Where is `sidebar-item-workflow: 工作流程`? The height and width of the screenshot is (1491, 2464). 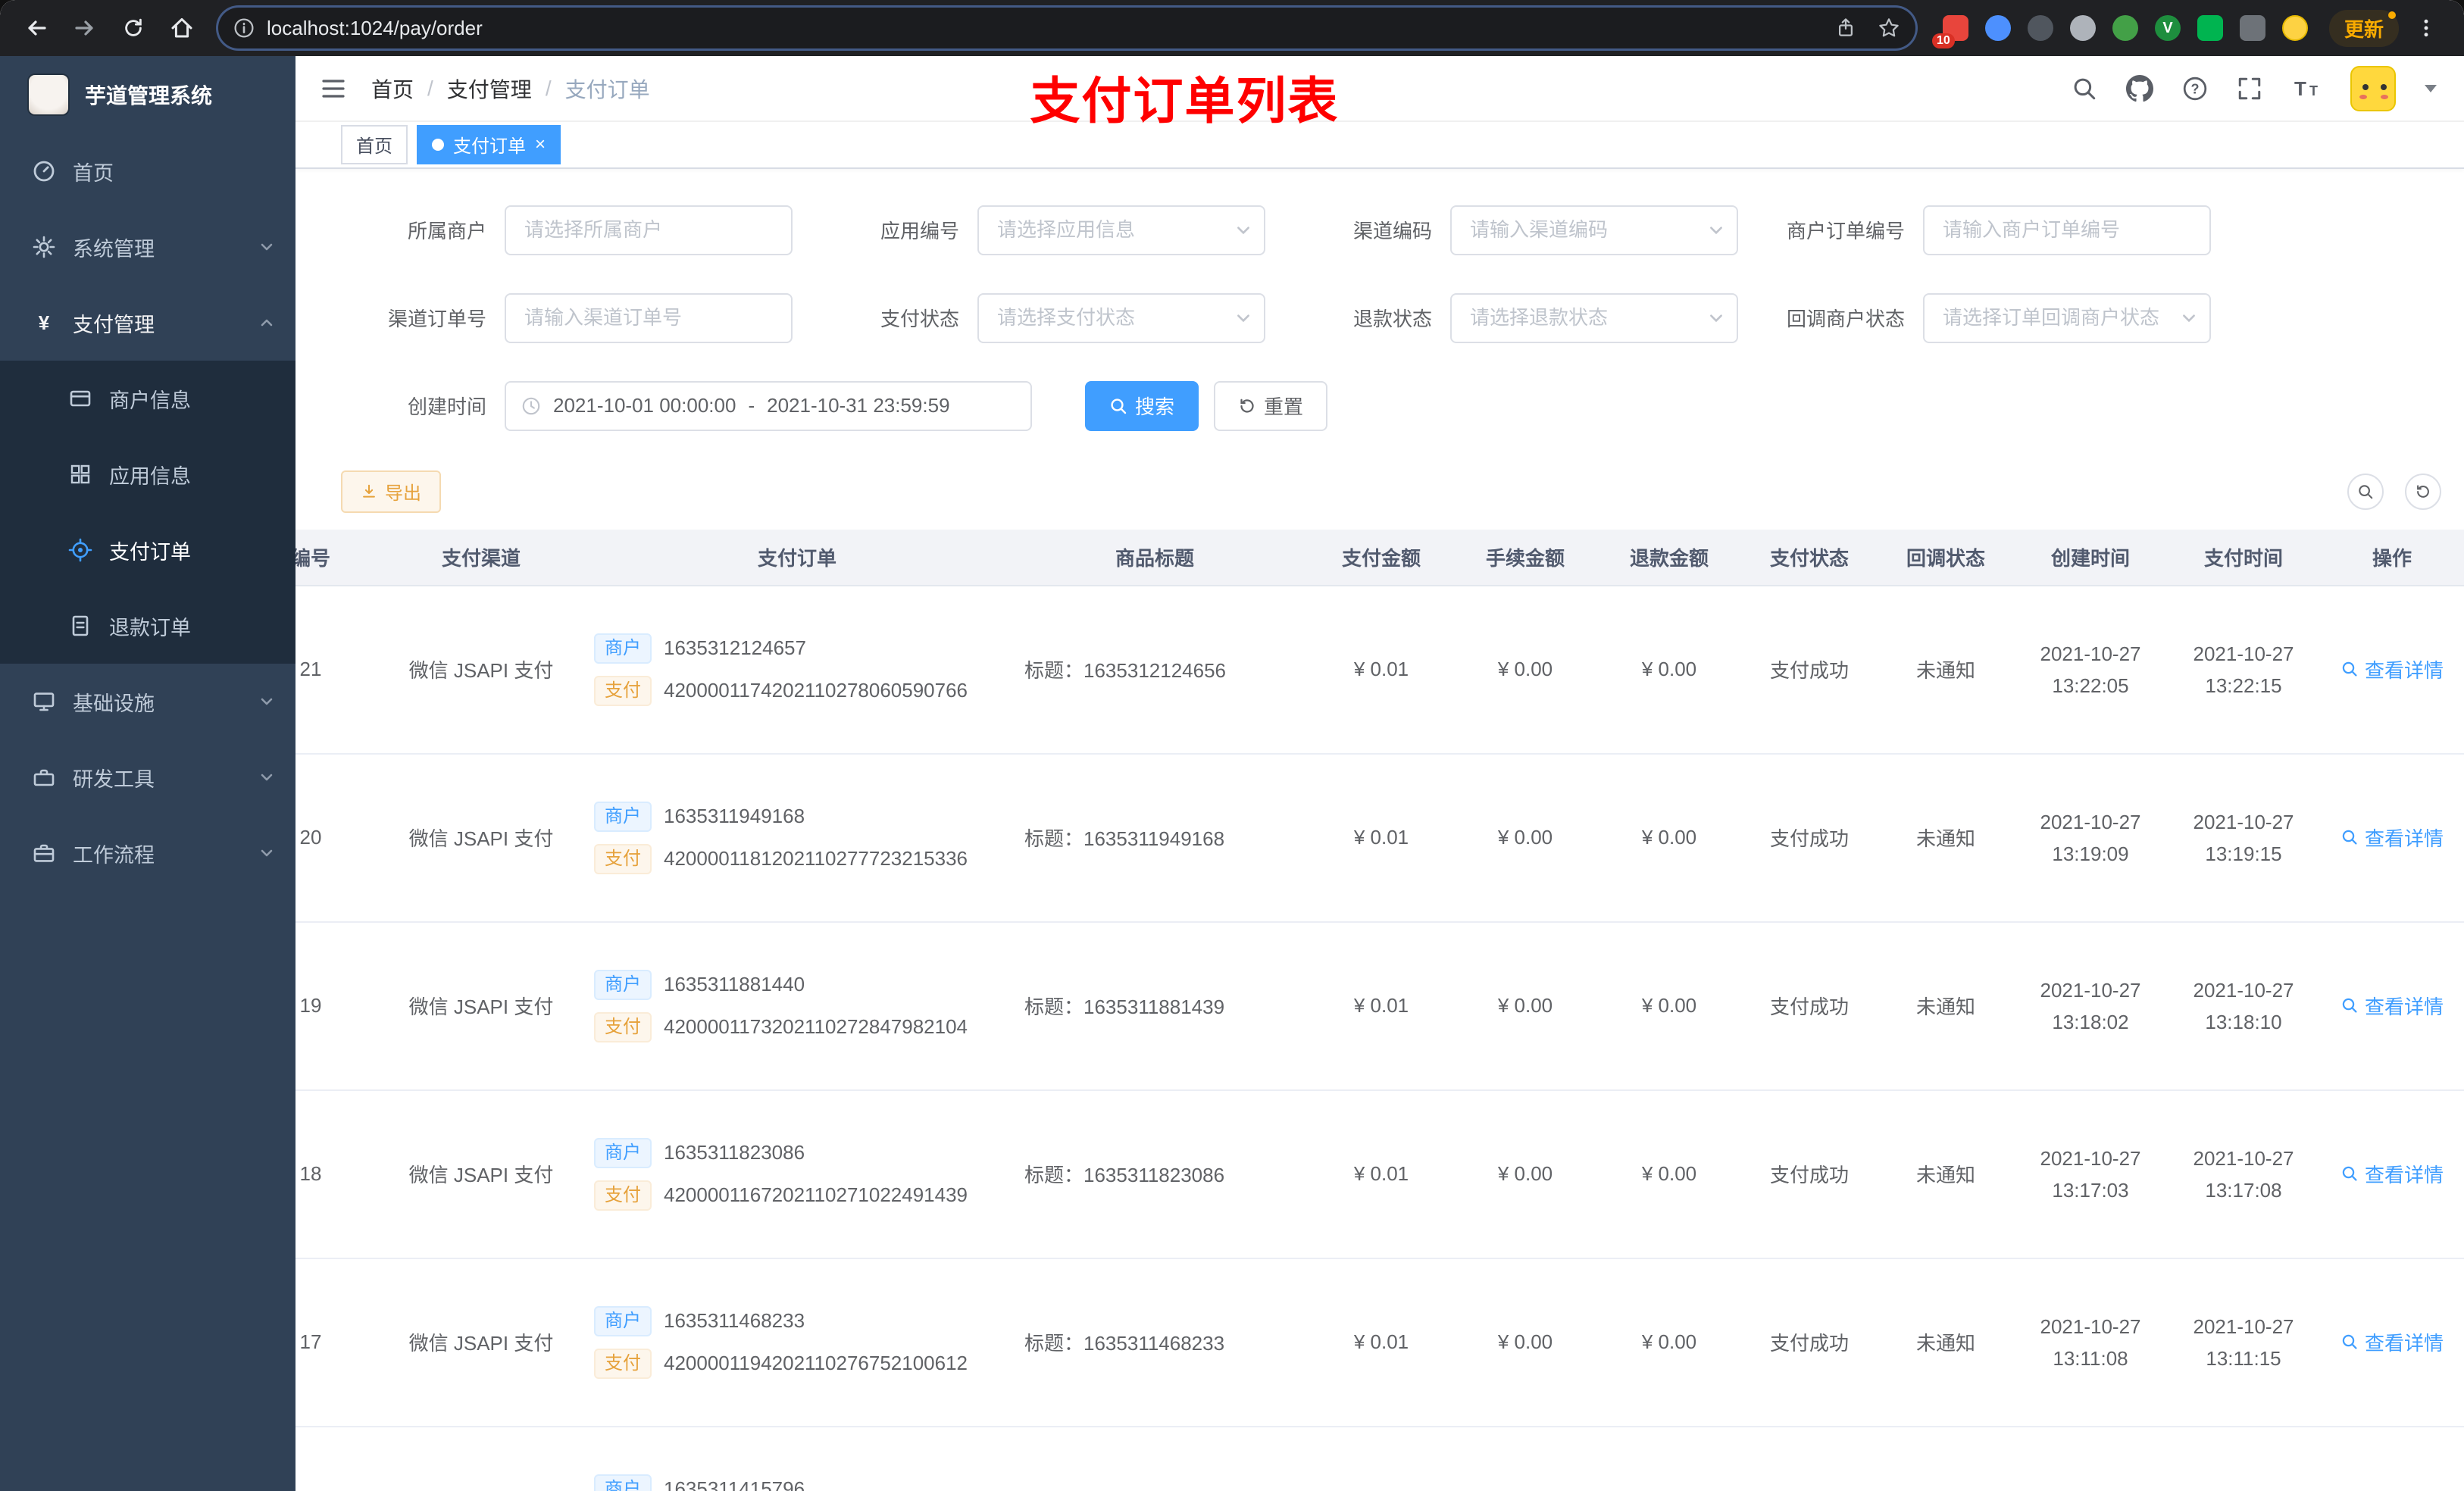 sidebar-item-workflow: 工作流程 is located at coordinates (147, 853).